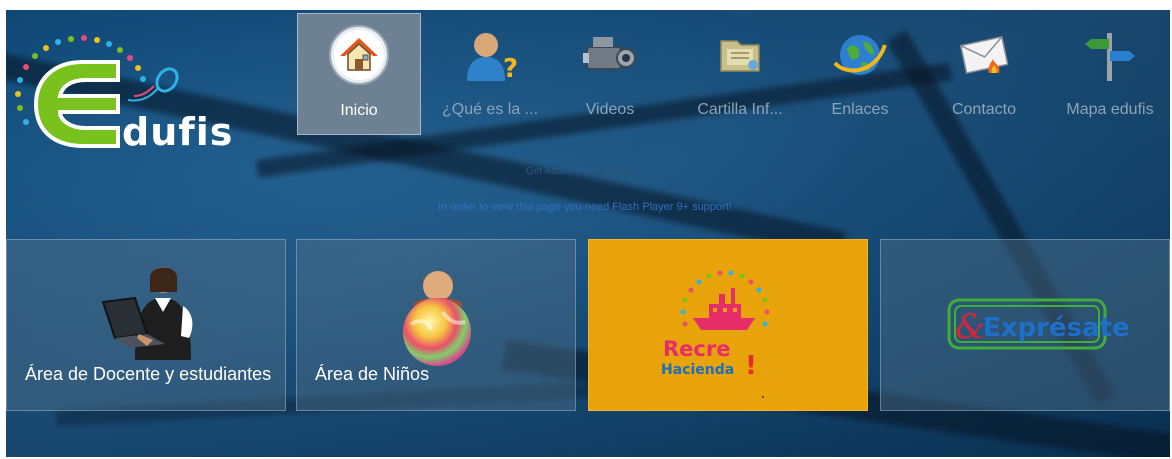 The height and width of the screenshot is (459, 1172). What do you see at coordinates (148, 374) in the screenshot?
I see `tile-label: Área de Docente y estudiantes` at bounding box center [148, 374].